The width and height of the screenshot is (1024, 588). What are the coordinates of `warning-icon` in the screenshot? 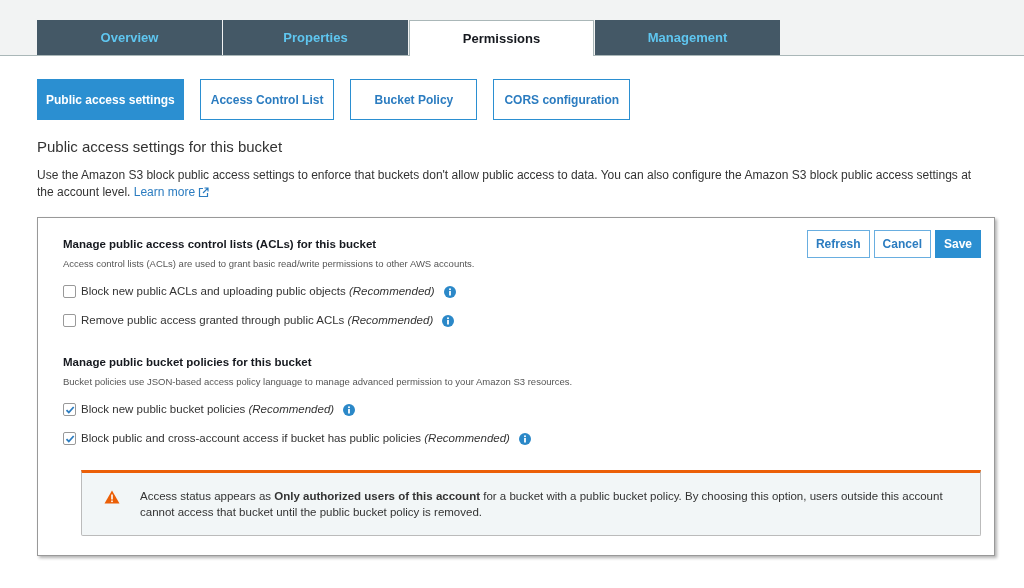 It's located at (112, 496).